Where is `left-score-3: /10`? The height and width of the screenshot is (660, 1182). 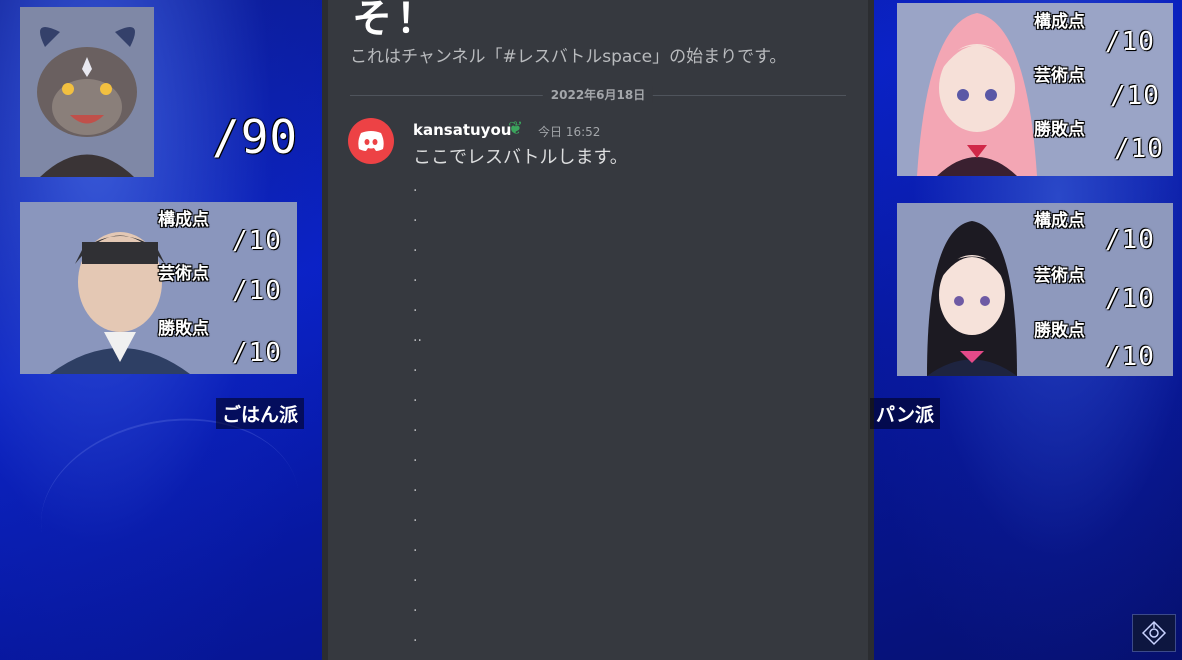 left-score-3: /10 is located at coordinates (257, 353).